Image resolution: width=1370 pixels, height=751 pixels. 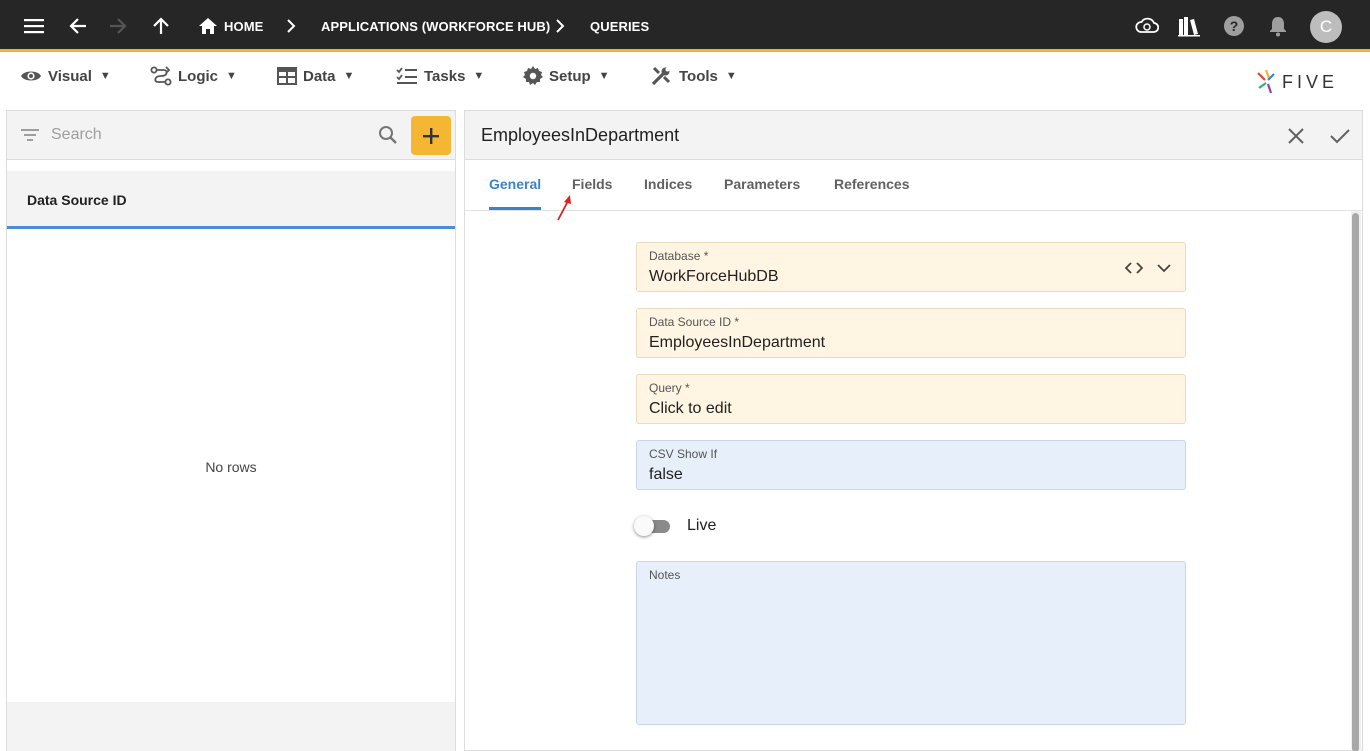 What do you see at coordinates (1164, 268) in the screenshot?
I see `chevron-down-icon` at bounding box center [1164, 268].